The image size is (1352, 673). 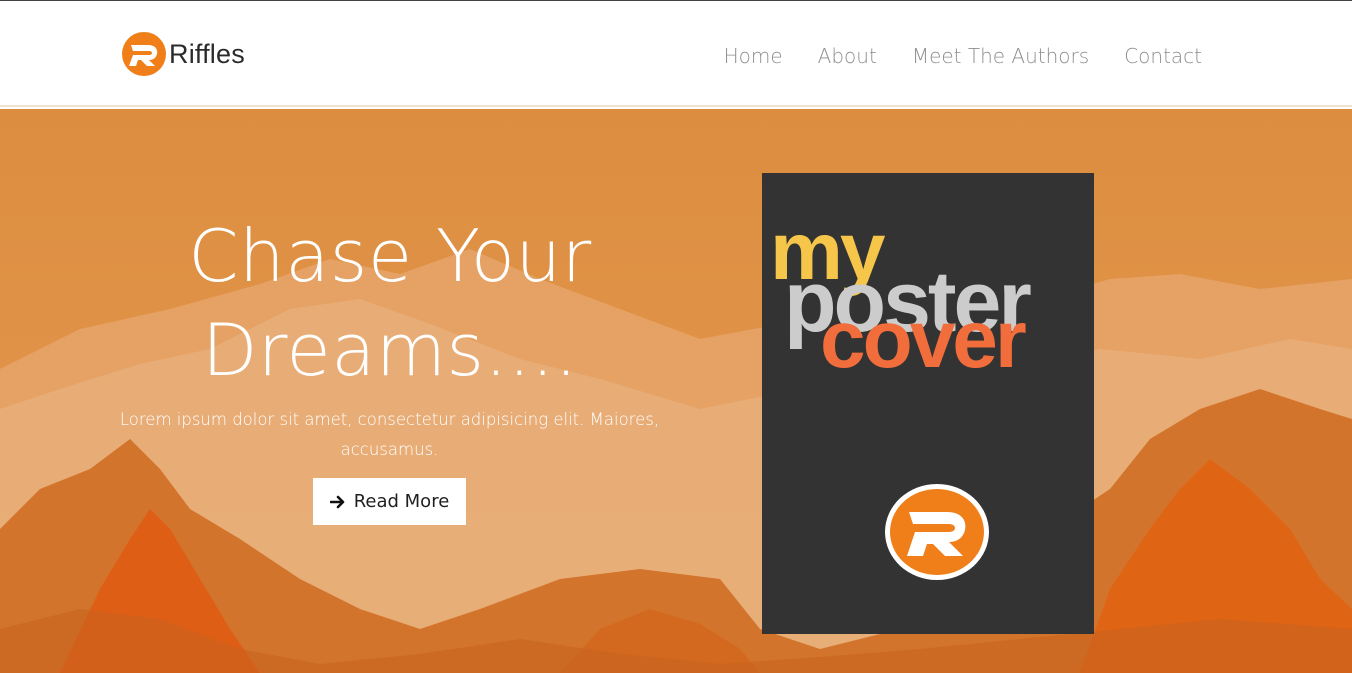 What do you see at coordinates (847, 56) in the screenshot?
I see `nav-about-link: About` at bounding box center [847, 56].